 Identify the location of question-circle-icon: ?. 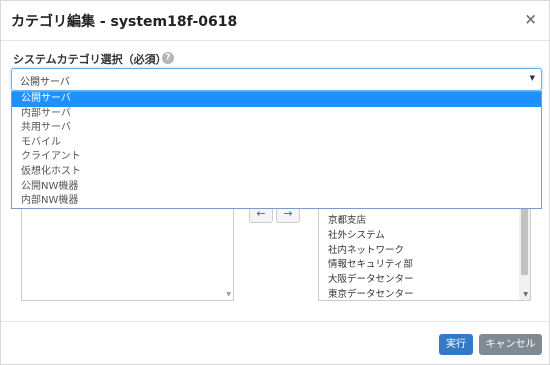
(168, 58).